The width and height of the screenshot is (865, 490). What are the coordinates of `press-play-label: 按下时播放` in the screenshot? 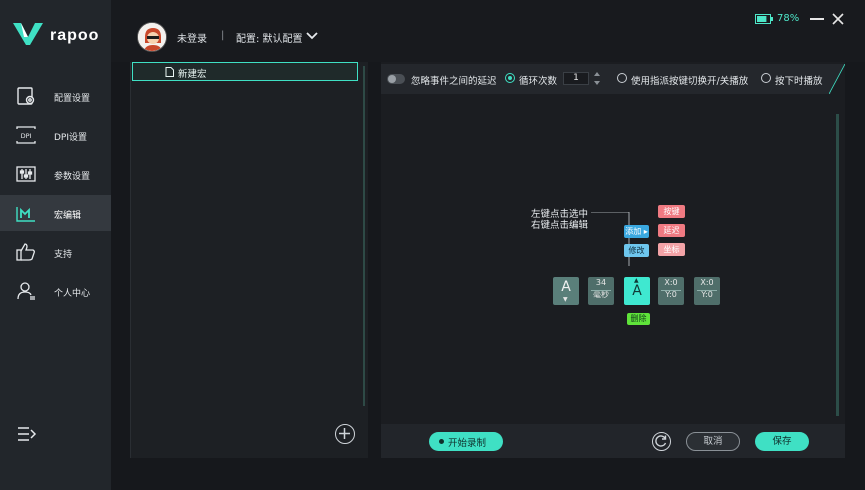 It's located at (799, 81).